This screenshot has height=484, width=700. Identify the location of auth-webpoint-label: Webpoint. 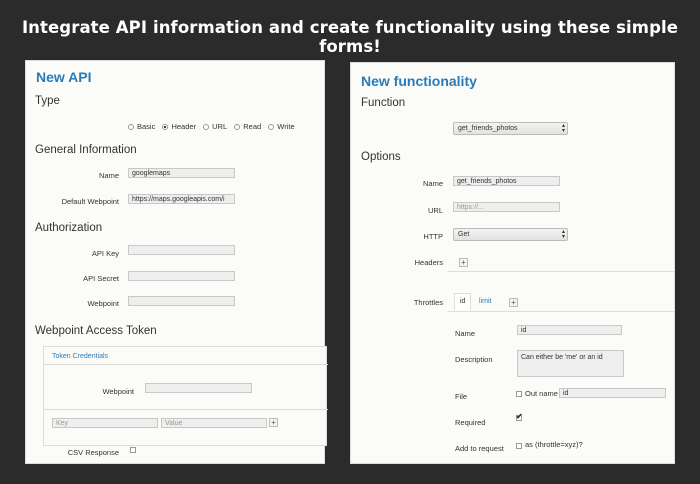
(103, 303).